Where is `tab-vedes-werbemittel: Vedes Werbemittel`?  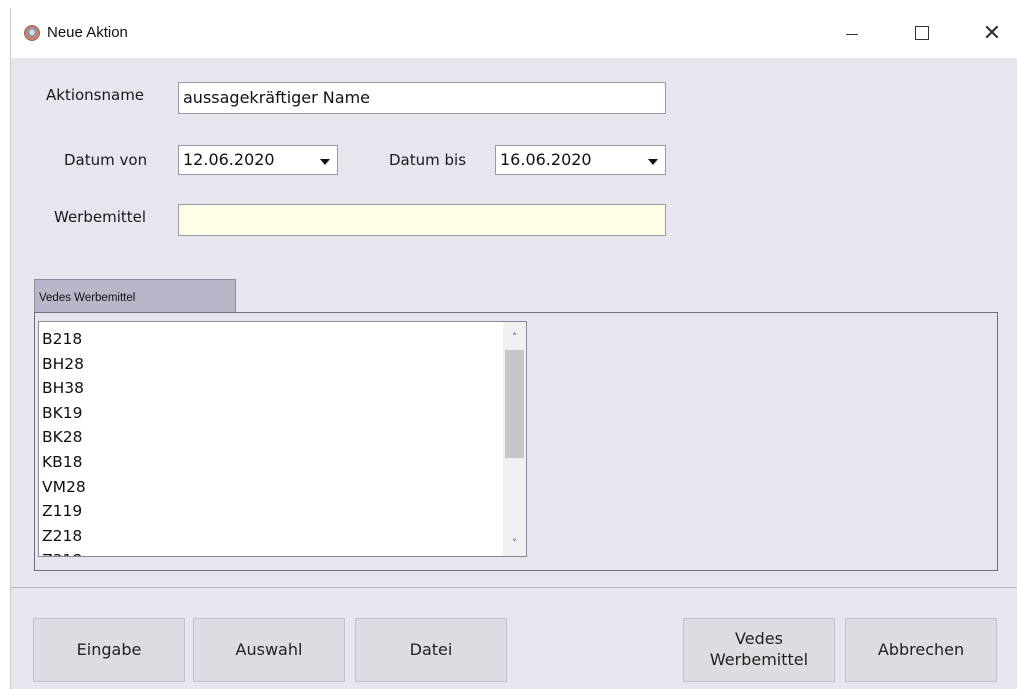
tab-vedes-werbemittel: Vedes Werbemittel is located at coordinates (135, 296).